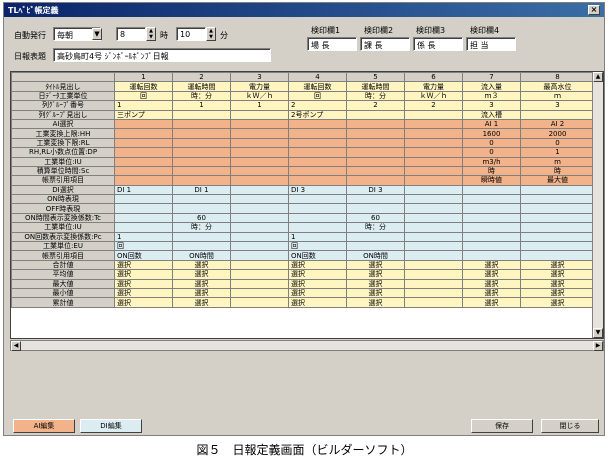 Image resolution: width=609 pixels, height=464 pixels. Describe the element at coordinates (143, 114) in the screenshot. I see `grid-cell: 三ポンプ` at that location.